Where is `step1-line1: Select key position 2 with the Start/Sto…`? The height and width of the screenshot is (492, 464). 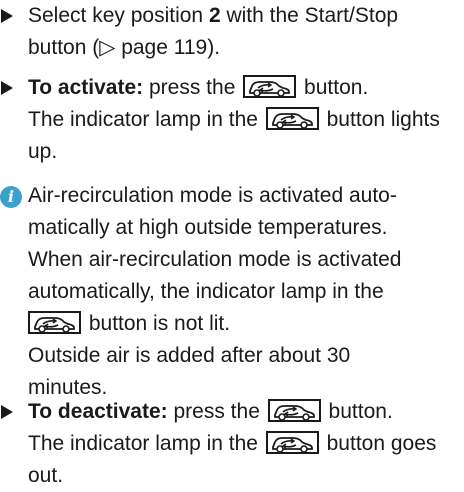 step1-line1: Select key position 2 with the Start/Sto… is located at coordinates (213, 15).